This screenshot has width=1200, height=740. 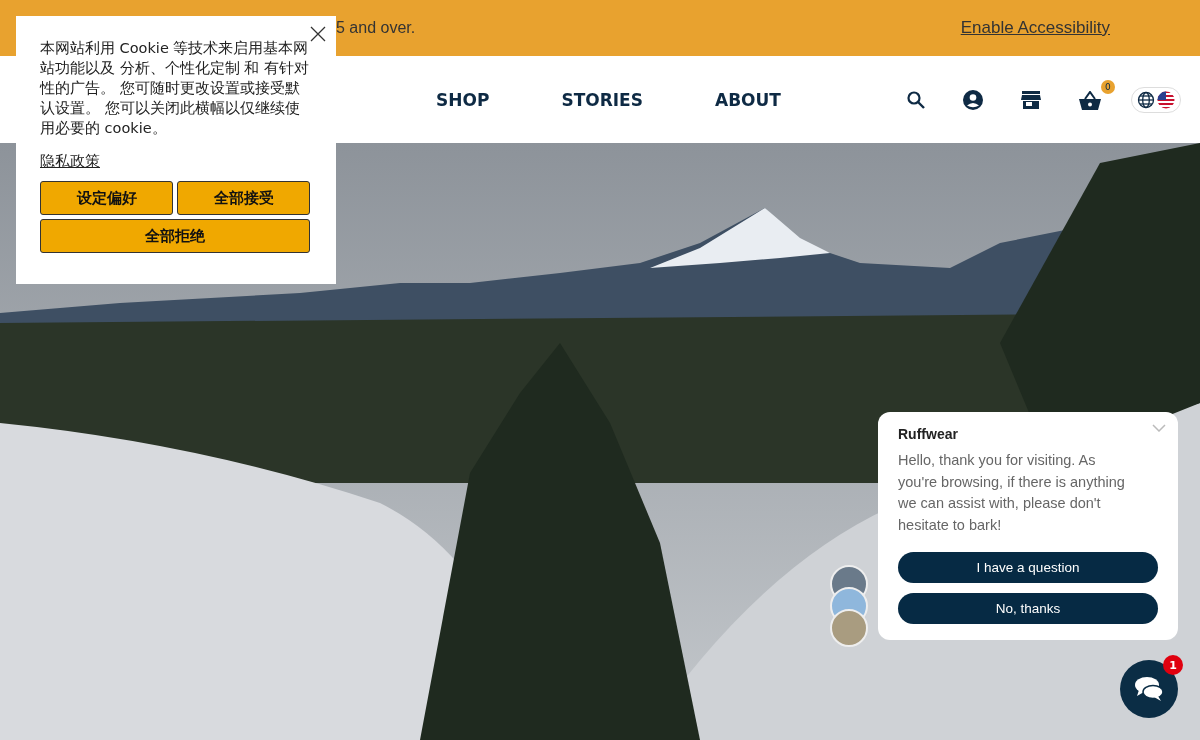 What do you see at coordinates (463, 99) in the screenshot?
I see `nav-link: SHOP` at bounding box center [463, 99].